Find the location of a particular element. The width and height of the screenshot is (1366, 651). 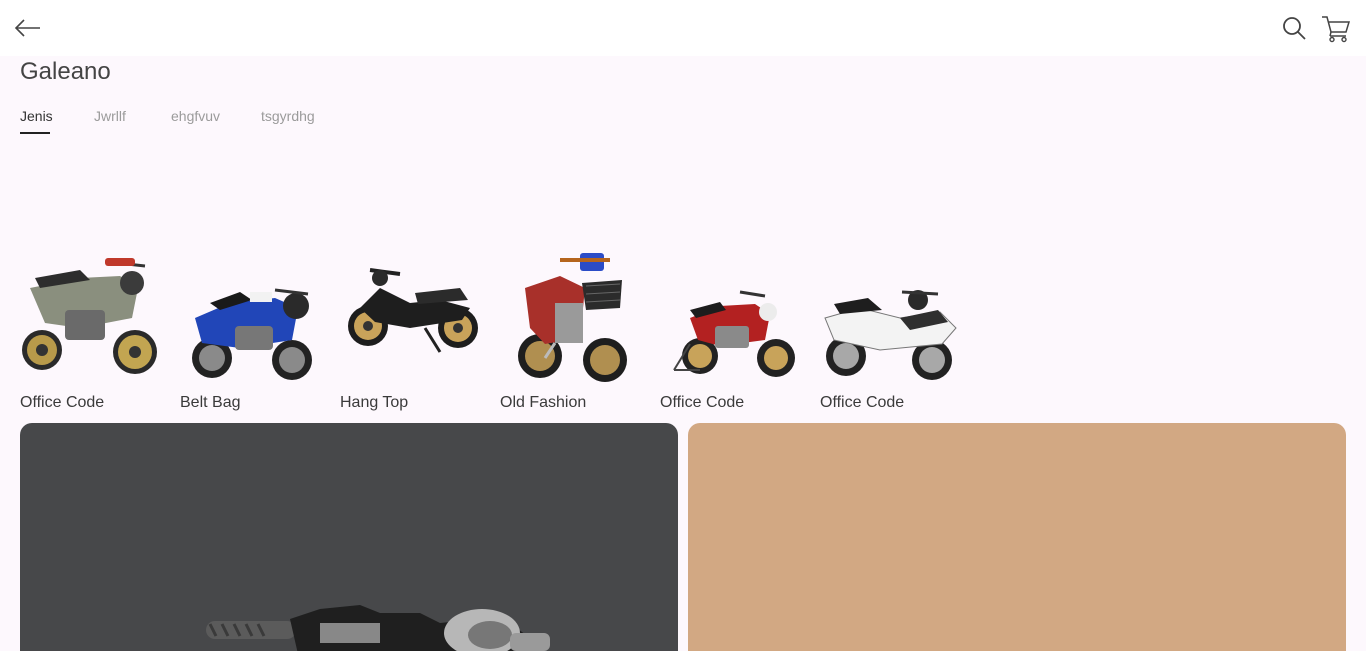

motorcycle-olive-sport-image is located at coordinates (89, 316).